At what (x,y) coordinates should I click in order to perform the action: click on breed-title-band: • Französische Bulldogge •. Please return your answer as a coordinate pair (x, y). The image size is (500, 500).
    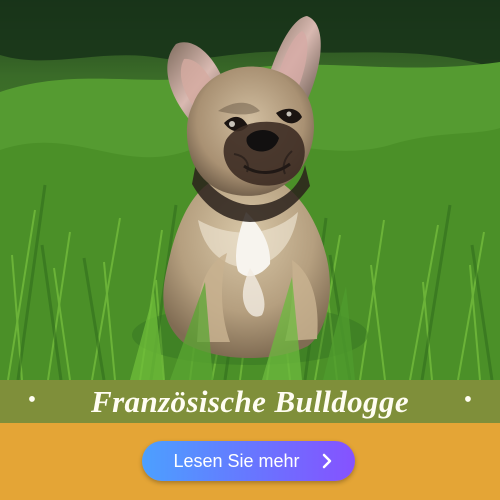
    Looking at the image, I should click on (250, 401).